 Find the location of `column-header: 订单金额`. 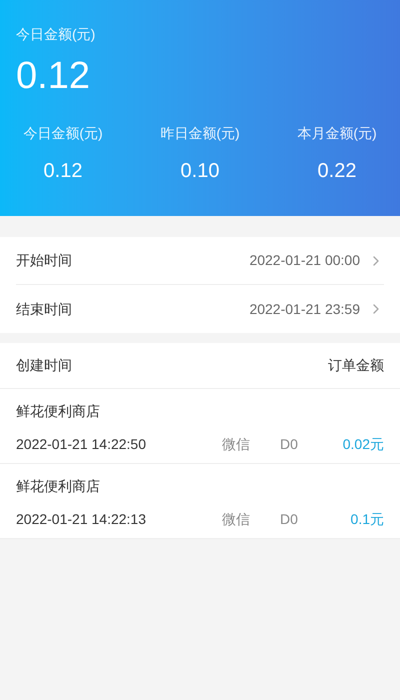

column-header: 订单金额 is located at coordinates (356, 365).